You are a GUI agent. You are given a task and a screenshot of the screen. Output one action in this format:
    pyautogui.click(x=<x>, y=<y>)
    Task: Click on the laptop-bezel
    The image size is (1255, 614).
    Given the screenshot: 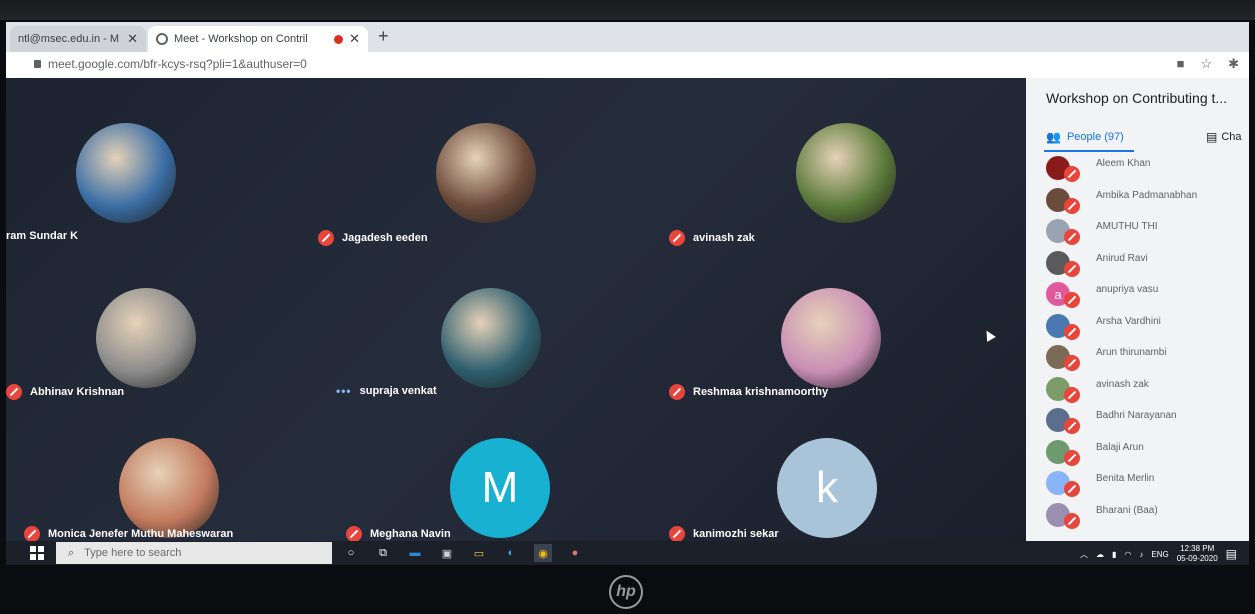 What is the action you would take?
    pyautogui.click(x=627, y=10)
    